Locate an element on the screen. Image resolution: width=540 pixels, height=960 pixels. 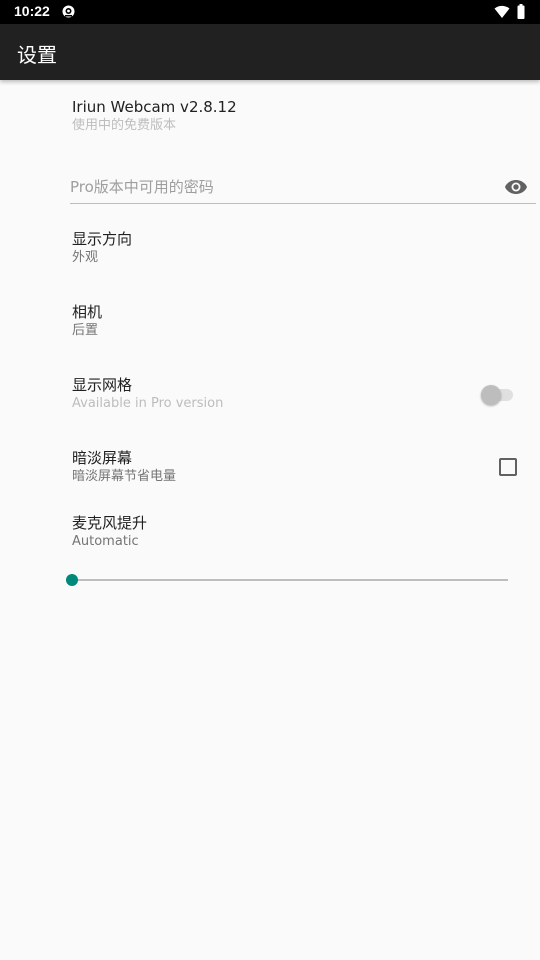
eye-icon is located at coordinates (516, 187).